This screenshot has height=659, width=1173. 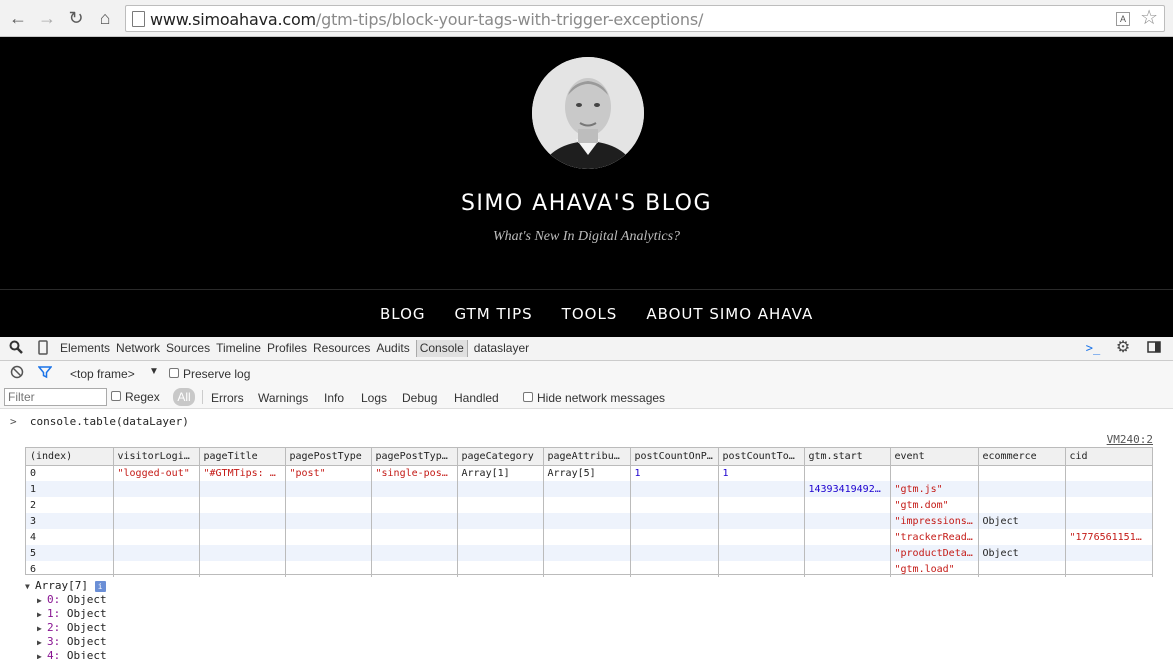 I want to click on hide-network-checkbox, so click(x=528, y=397).